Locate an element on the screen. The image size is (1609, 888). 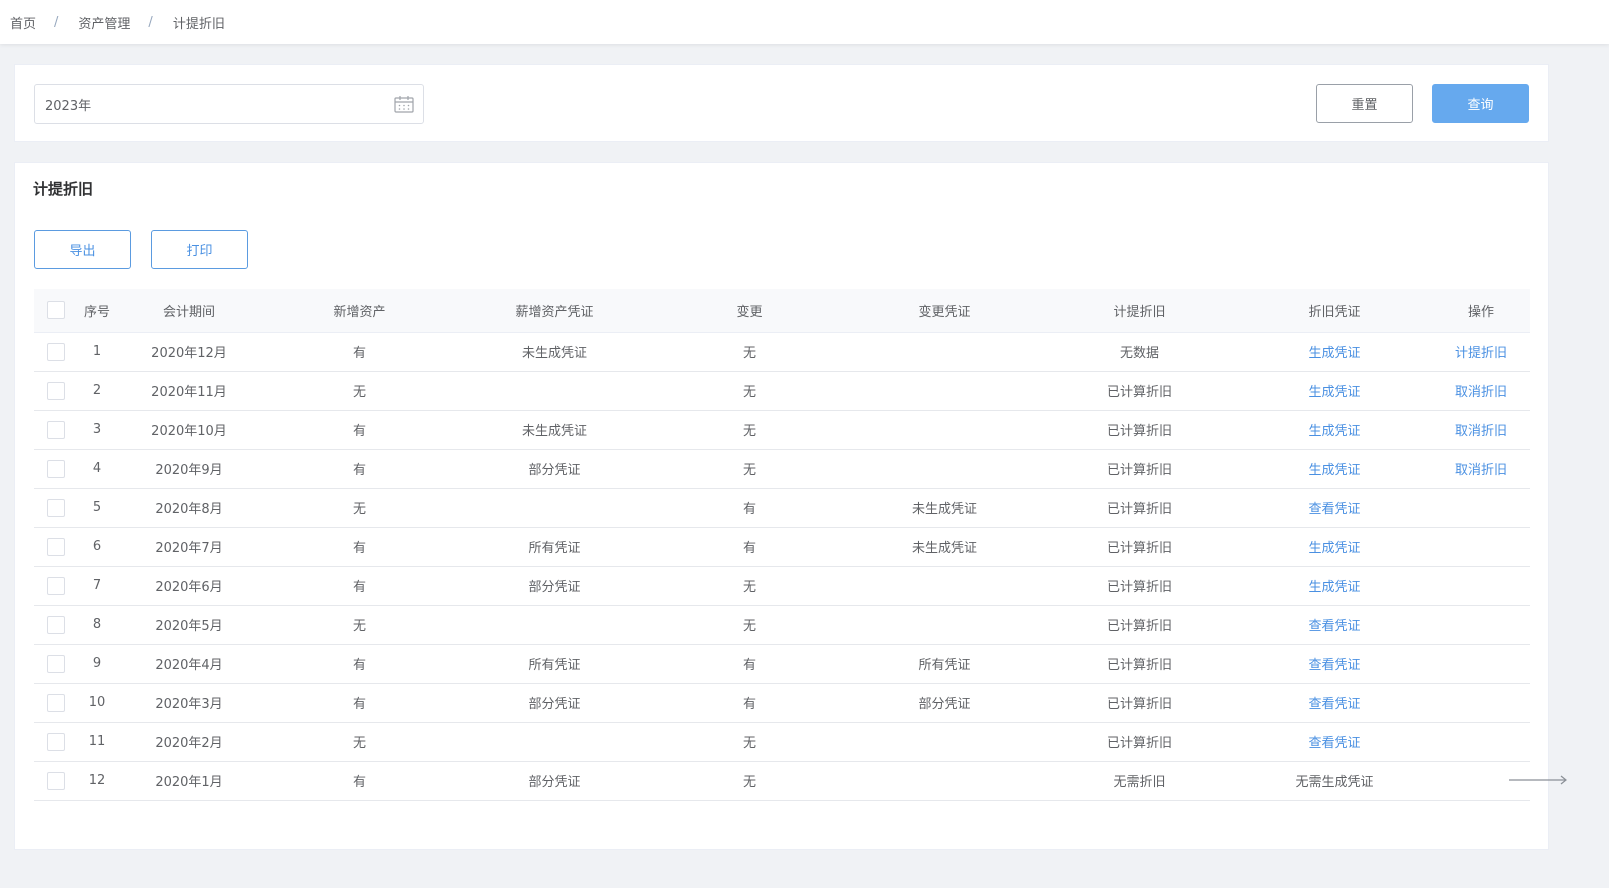
cell-period: 2020年11月 is located at coordinates (189, 391).